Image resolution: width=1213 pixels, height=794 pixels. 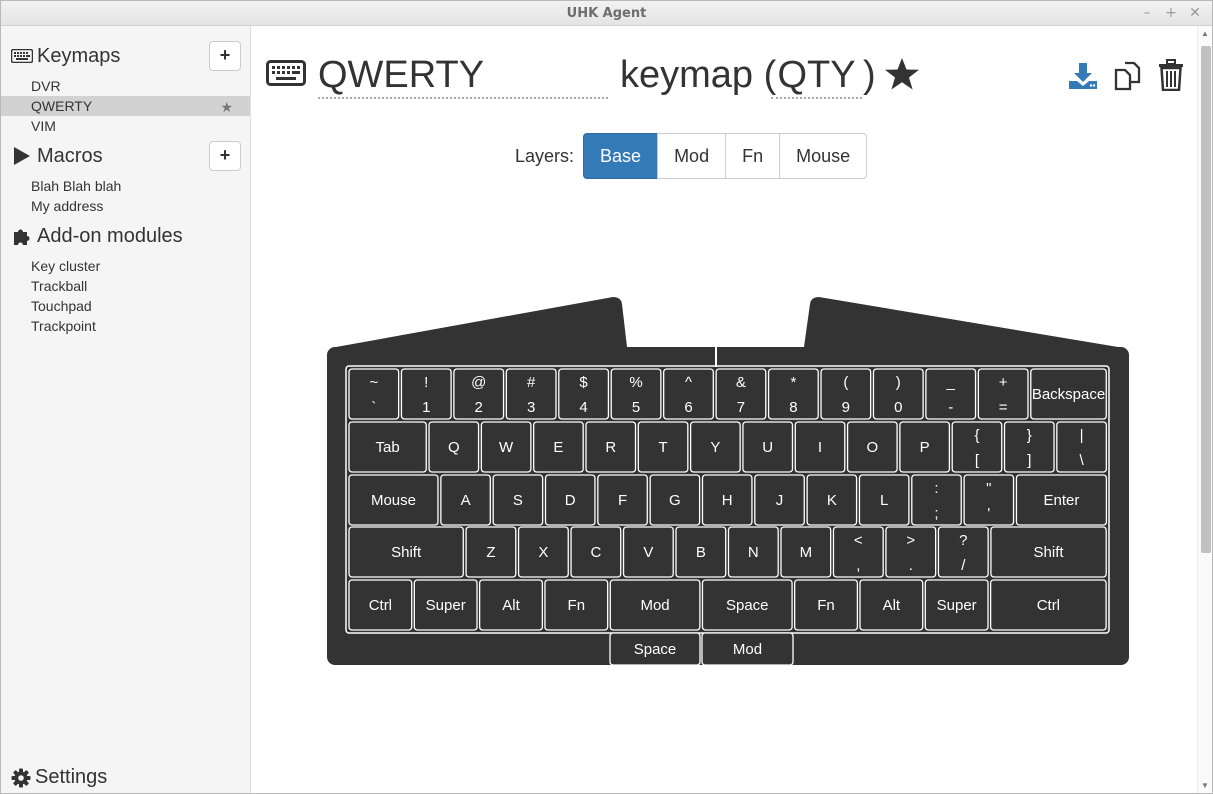 I want to click on key-char: )0, so click(x=898, y=394).